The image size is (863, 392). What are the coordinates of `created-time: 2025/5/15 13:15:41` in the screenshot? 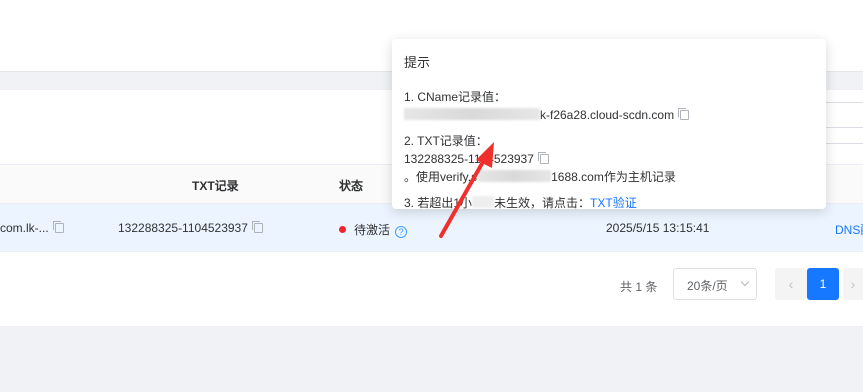 It's located at (658, 228).